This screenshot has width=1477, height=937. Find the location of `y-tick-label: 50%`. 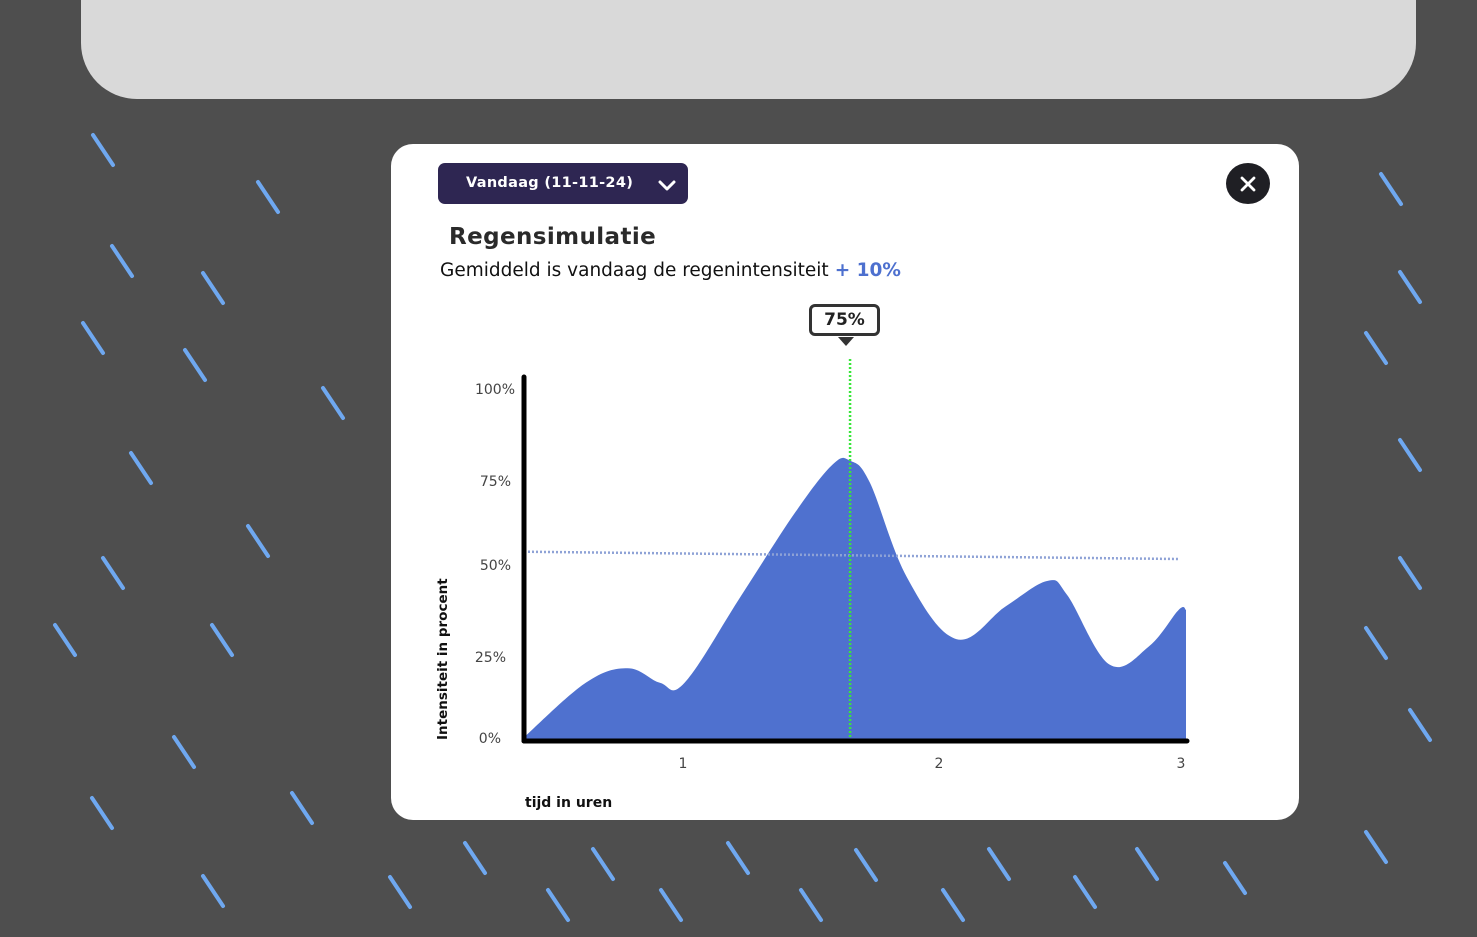

y-tick-label: 50% is located at coordinates (495, 566).